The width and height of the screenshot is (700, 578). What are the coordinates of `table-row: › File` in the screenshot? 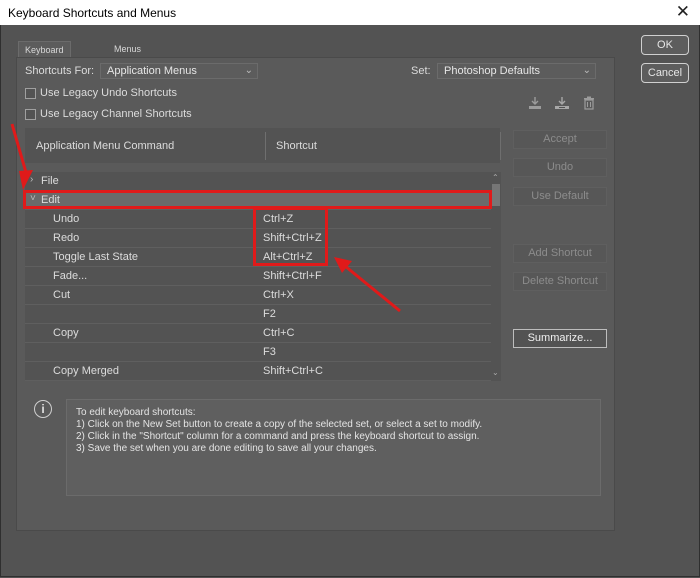 It's located at (258, 181).